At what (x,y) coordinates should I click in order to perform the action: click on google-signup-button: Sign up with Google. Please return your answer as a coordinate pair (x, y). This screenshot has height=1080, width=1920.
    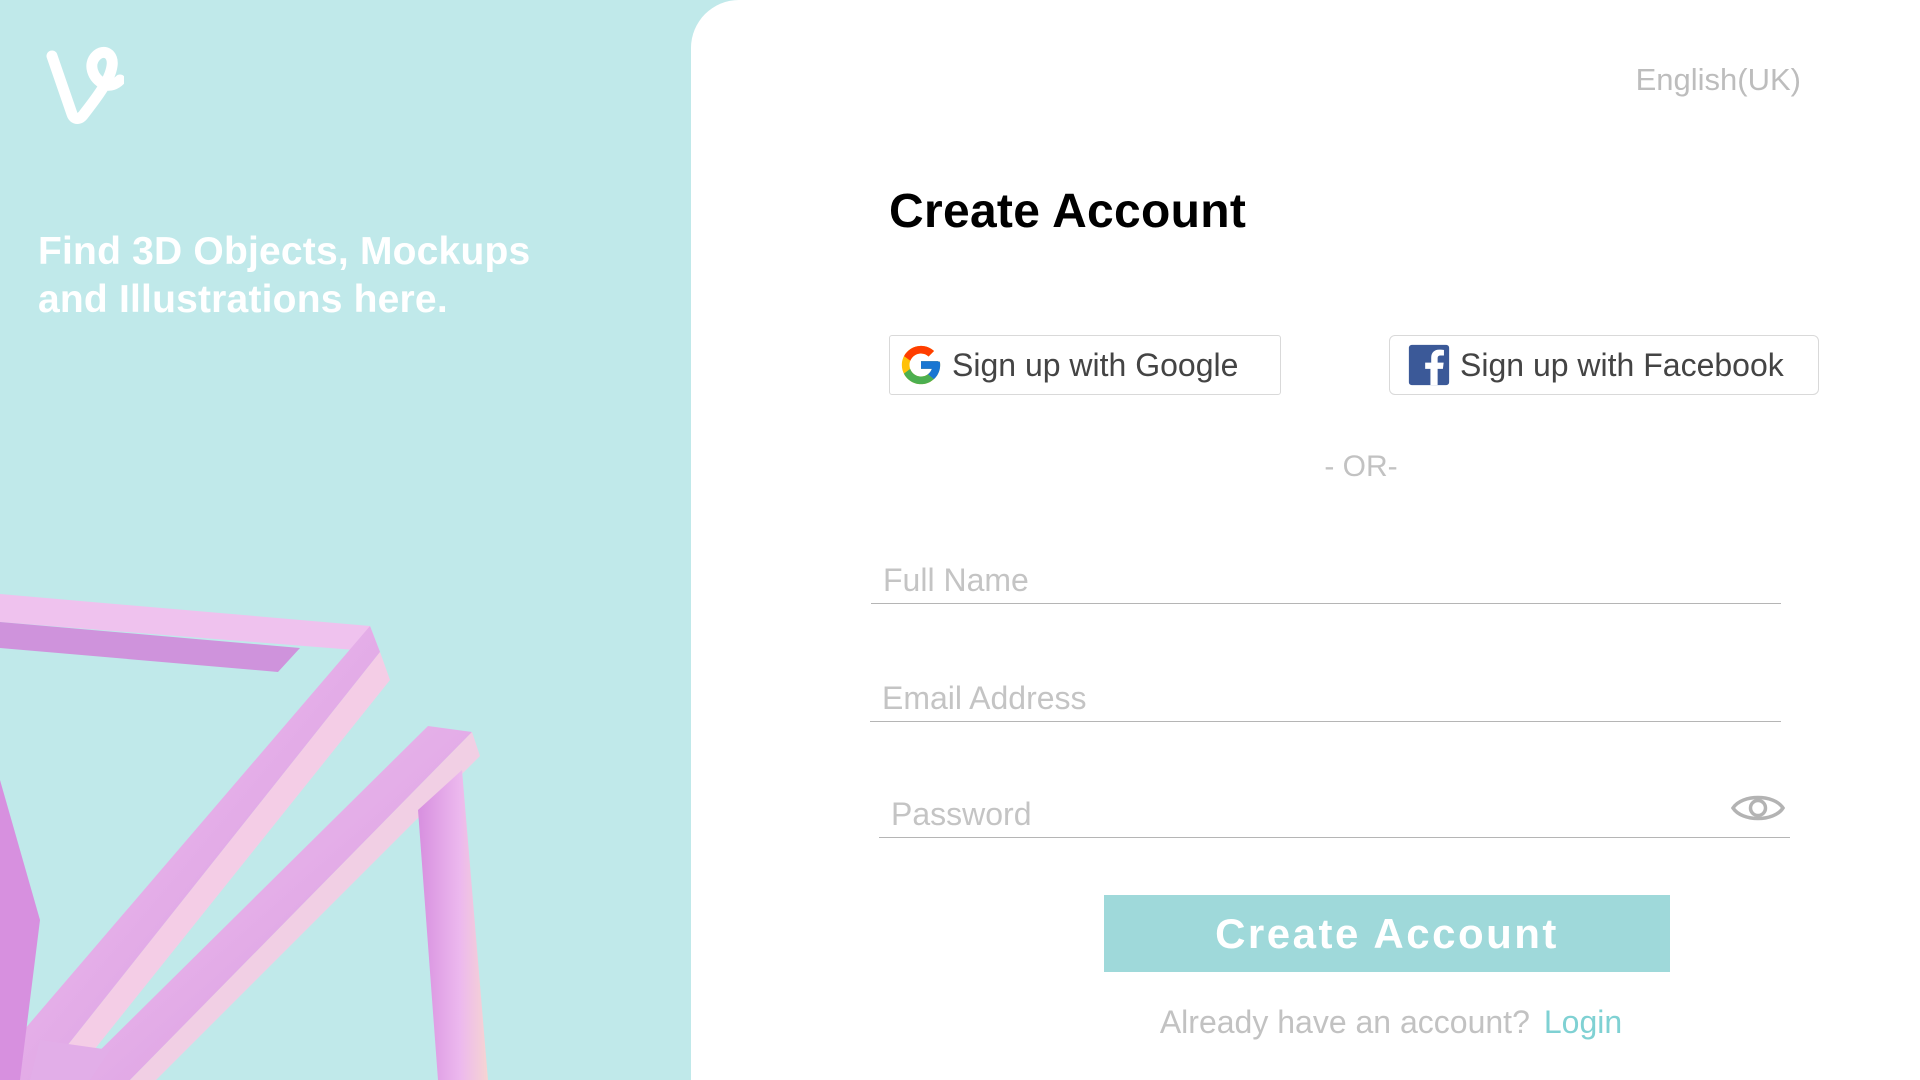
    Looking at the image, I should click on (1085, 365).